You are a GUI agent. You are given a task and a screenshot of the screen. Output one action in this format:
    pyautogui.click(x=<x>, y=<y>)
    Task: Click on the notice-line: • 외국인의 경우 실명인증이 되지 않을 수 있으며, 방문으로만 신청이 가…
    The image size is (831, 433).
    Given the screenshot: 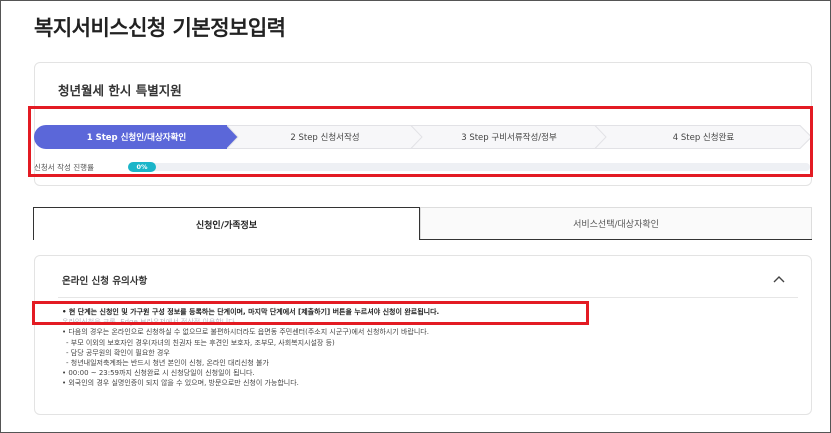 What is the action you would take?
    pyautogui.click(x=180, y=383)
    